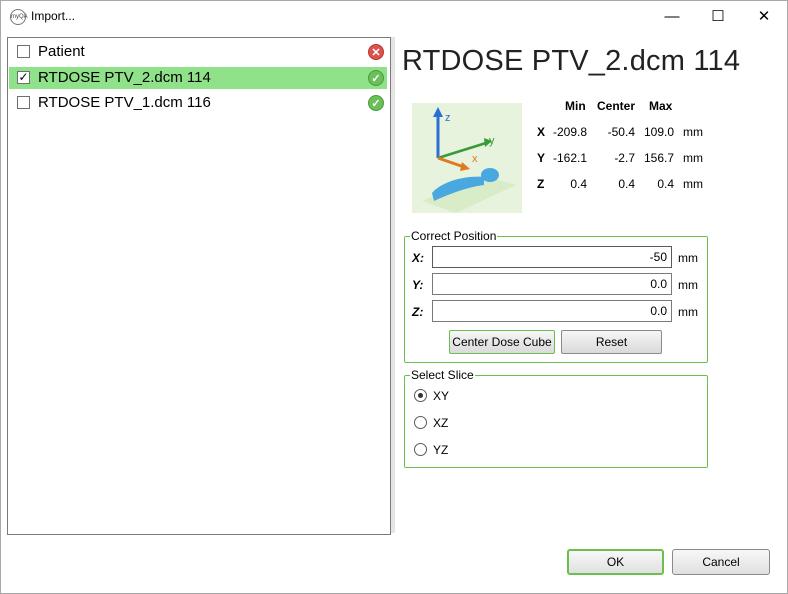 The width and height of the screenshot is (788, 594). Describe the element at coordinates (556, 418) in the screenshot. I see `select-slice-group: Select Slice XY XZ YZ` at that location.